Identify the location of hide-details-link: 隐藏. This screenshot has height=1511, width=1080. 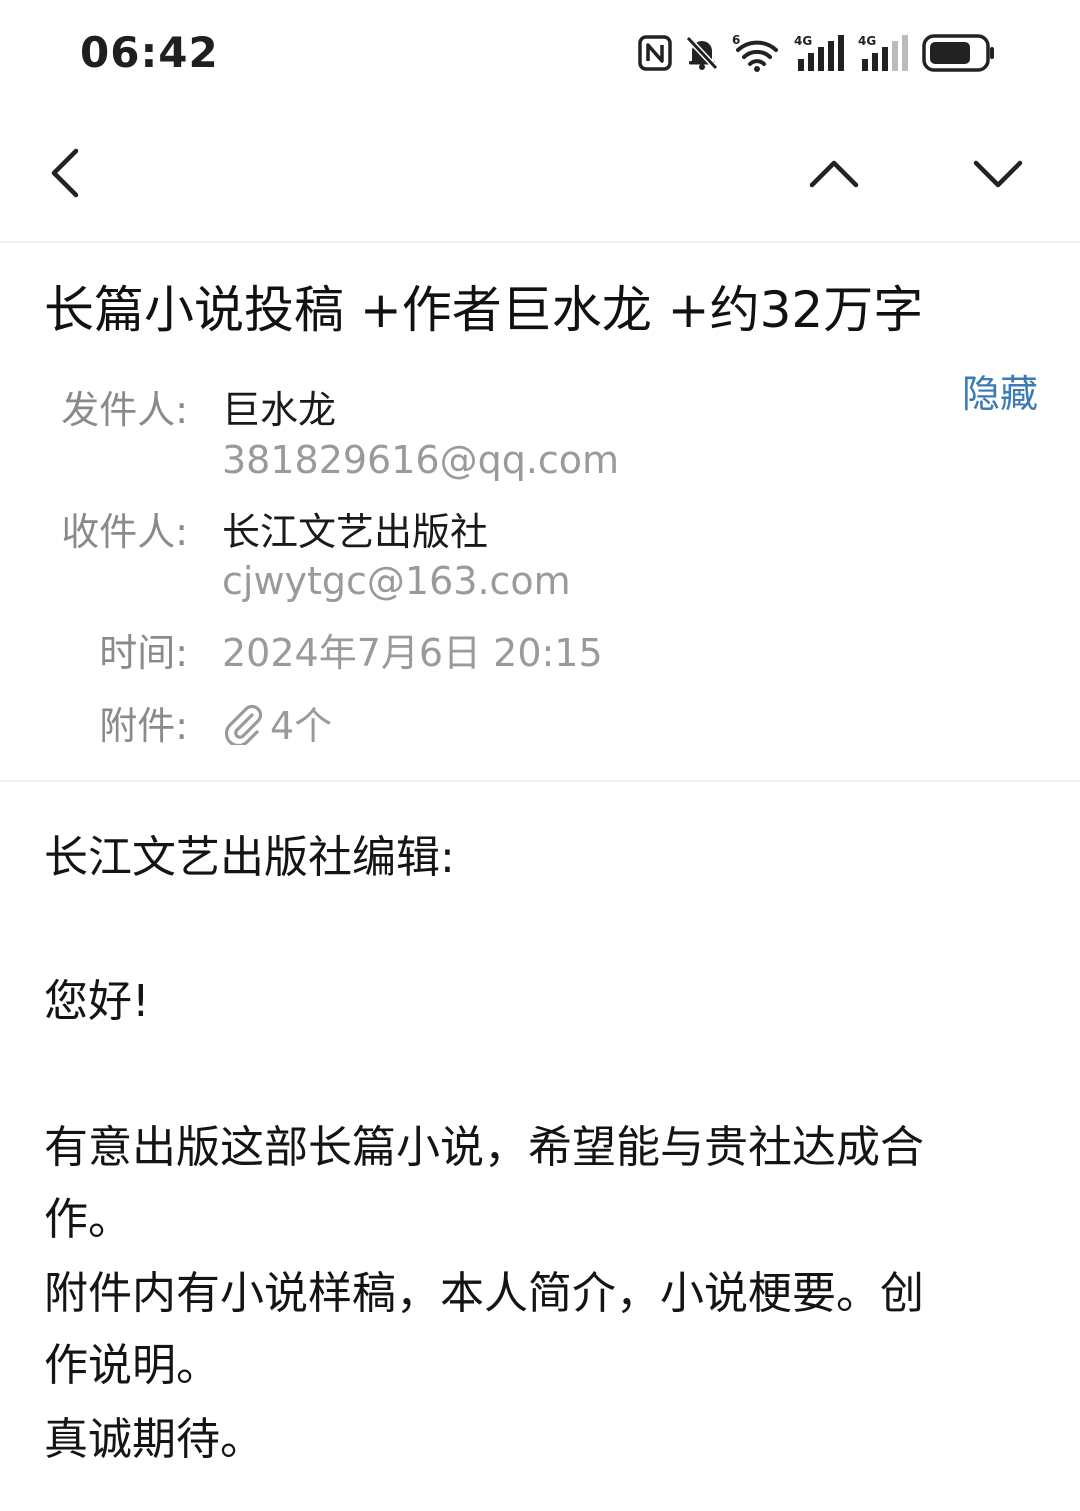
(1000, 394).